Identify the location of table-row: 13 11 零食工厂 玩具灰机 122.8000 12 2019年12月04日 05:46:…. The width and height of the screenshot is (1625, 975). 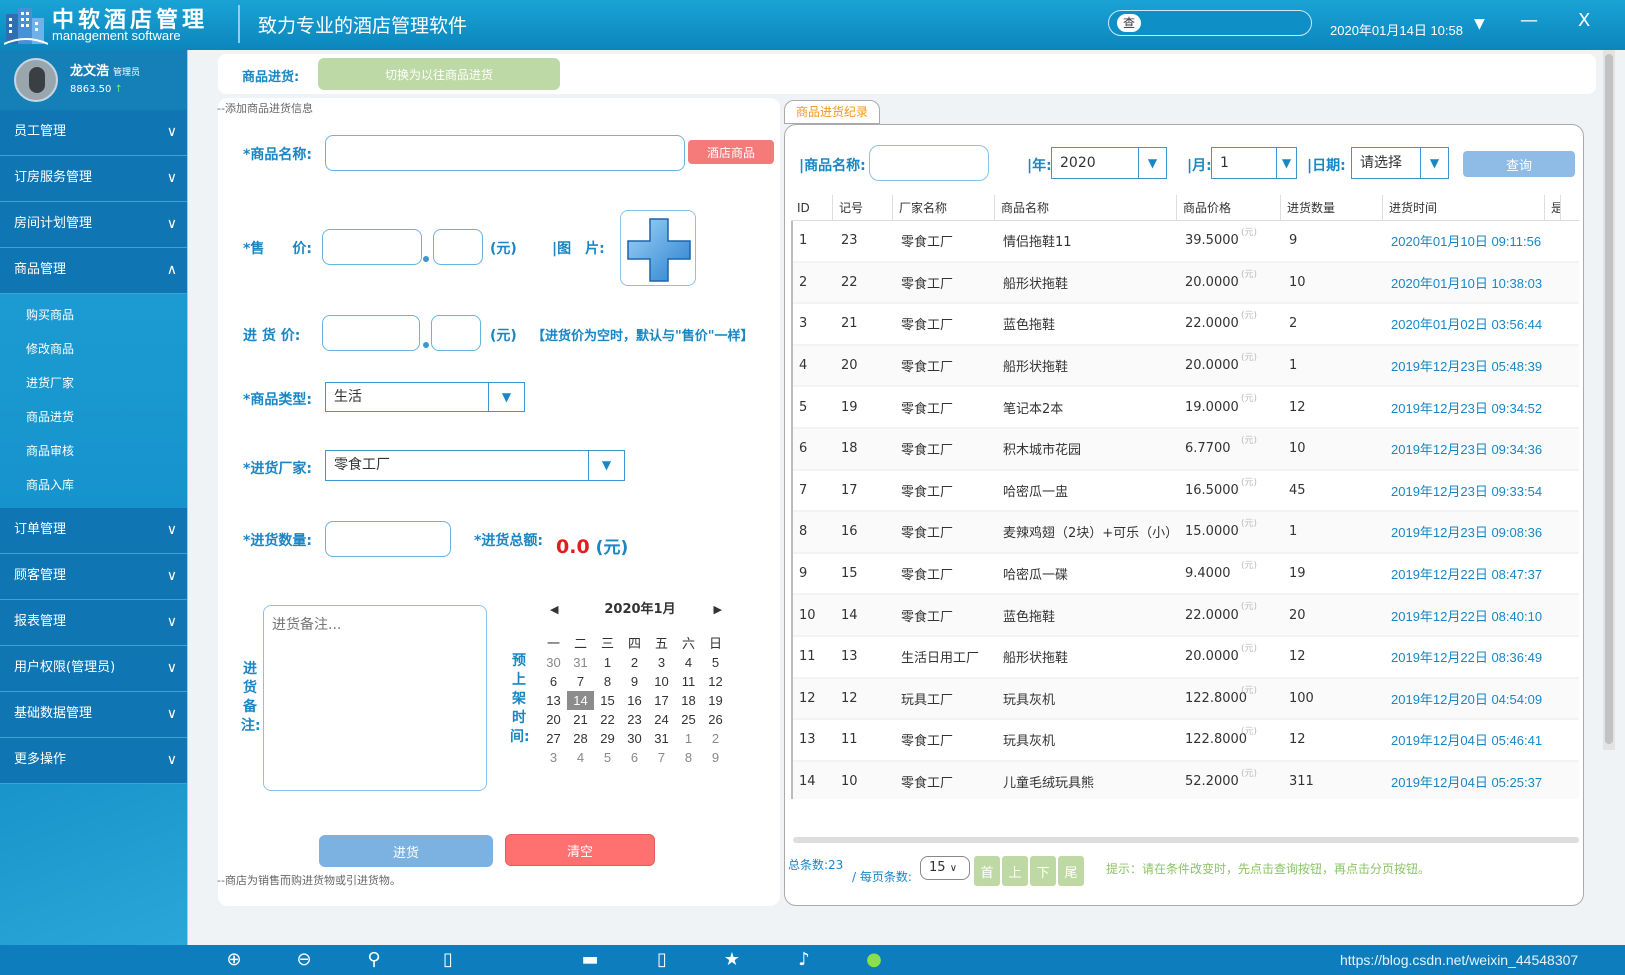
(1186, 741).